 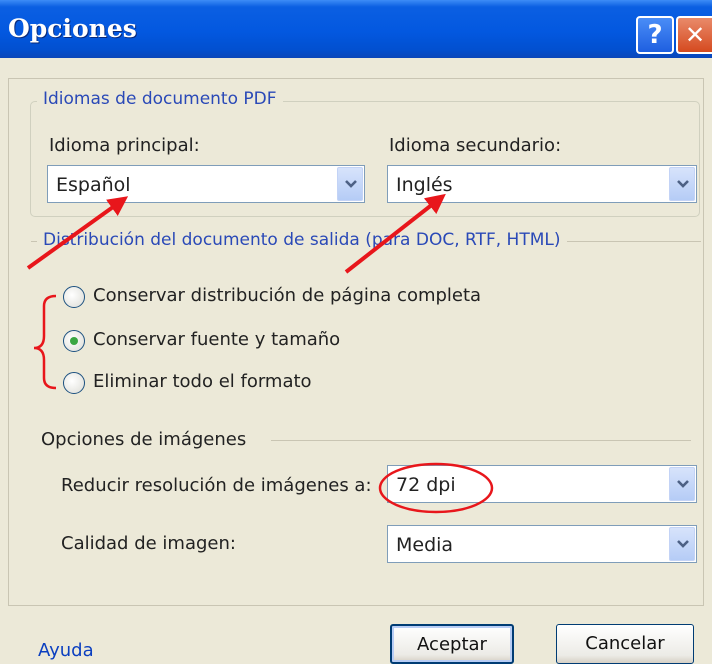 I want to click on cancel-button: Cancelar, so click(x=625, y=644).